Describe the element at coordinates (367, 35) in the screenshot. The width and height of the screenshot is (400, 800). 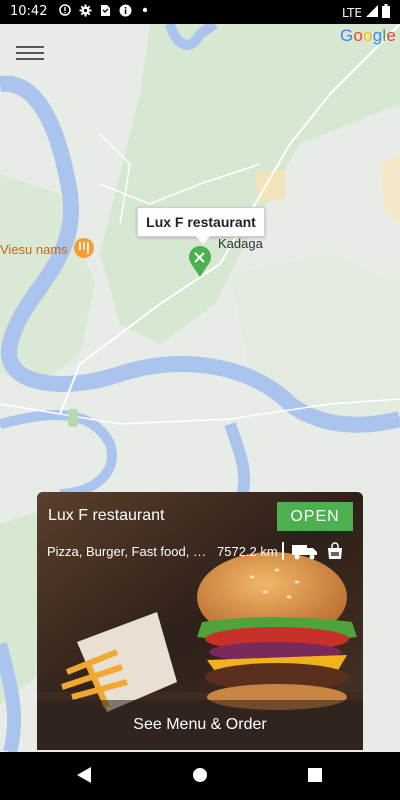
I see `google-logo: Google` at that location.